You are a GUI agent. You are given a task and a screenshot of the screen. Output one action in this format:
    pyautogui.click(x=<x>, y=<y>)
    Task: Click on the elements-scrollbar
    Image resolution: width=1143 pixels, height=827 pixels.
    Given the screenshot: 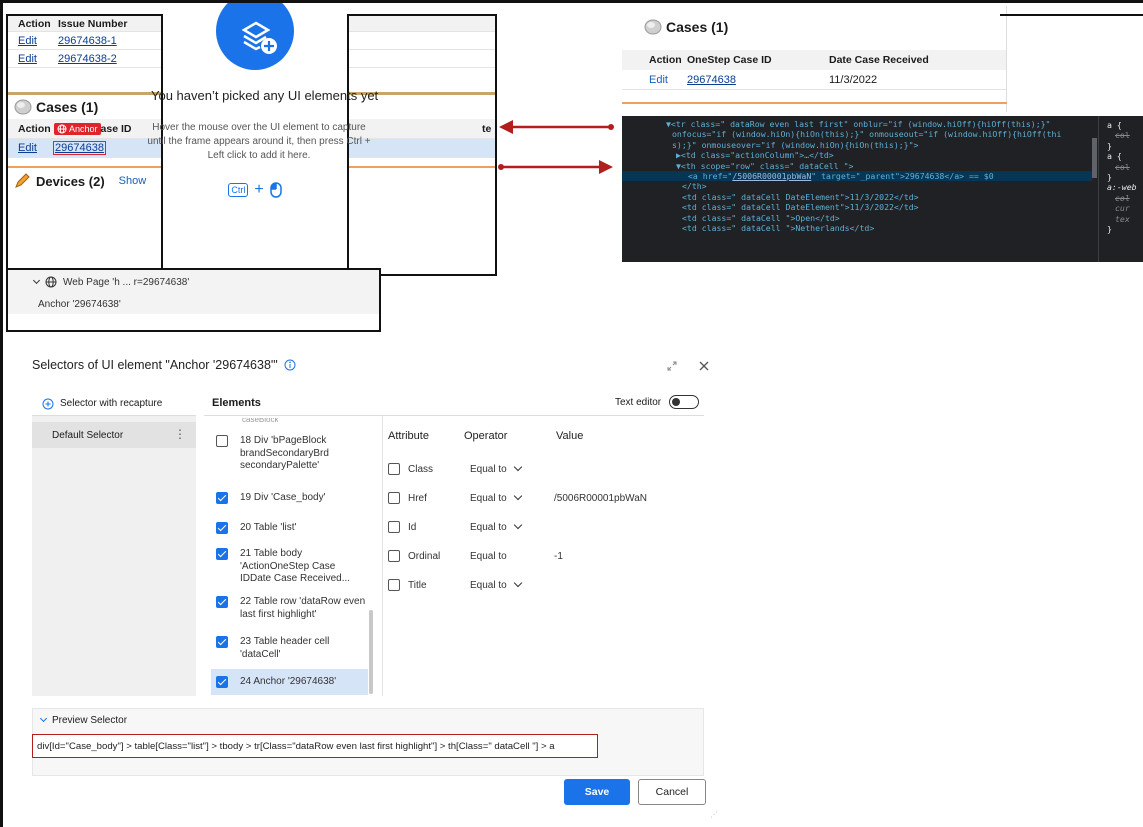 What is the action you would take?
    pyautogui.click(x=371, y=652)
    